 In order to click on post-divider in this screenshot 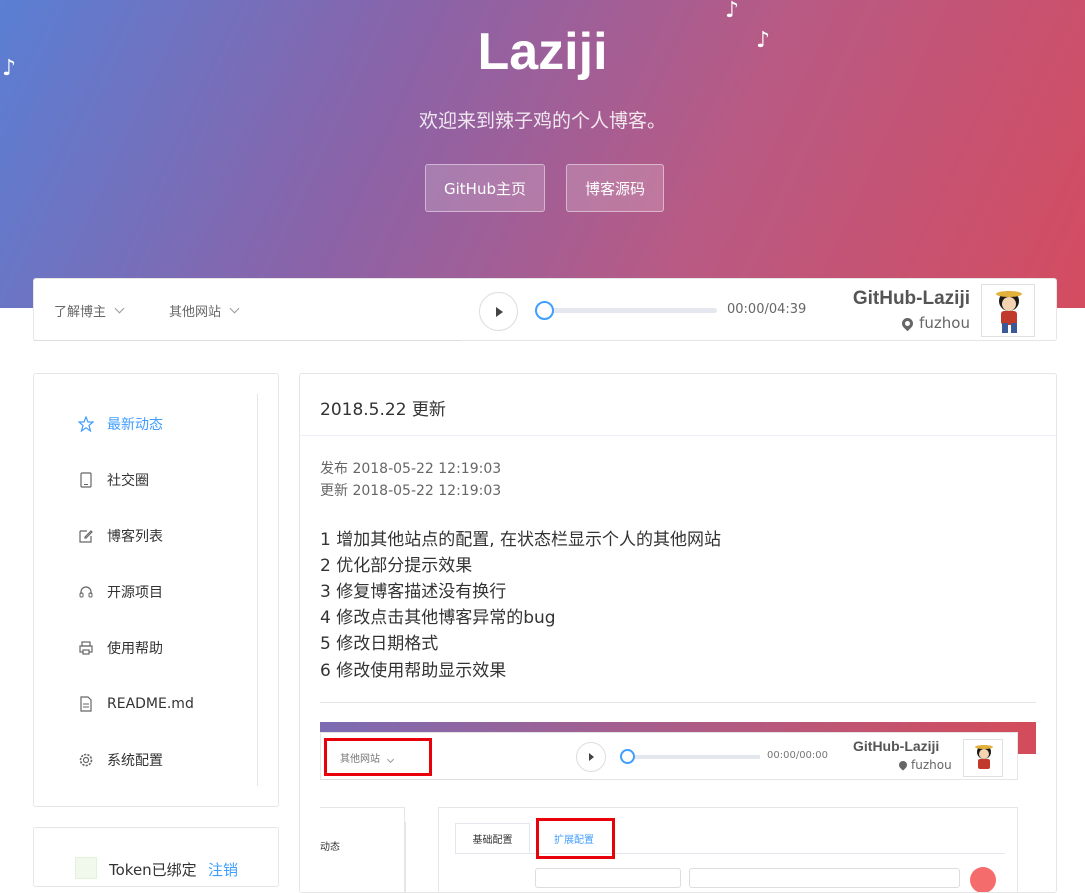, I will do `click(678, 702)`.